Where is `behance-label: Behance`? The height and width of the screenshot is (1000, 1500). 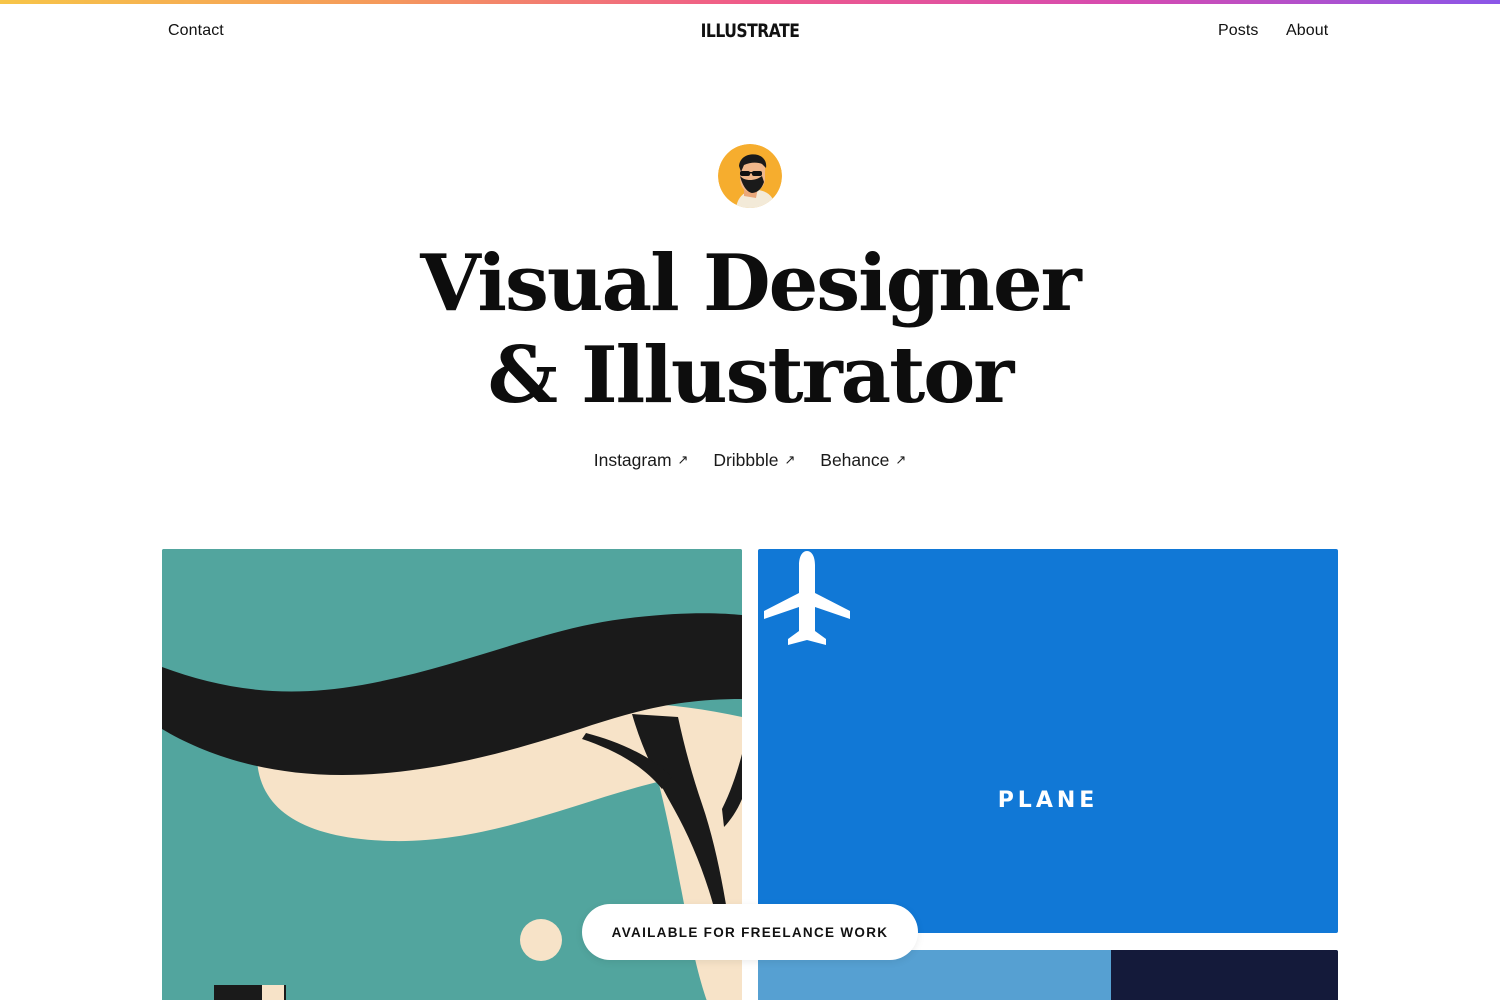 behance-label: Behance is located at coordinates (855, 460).